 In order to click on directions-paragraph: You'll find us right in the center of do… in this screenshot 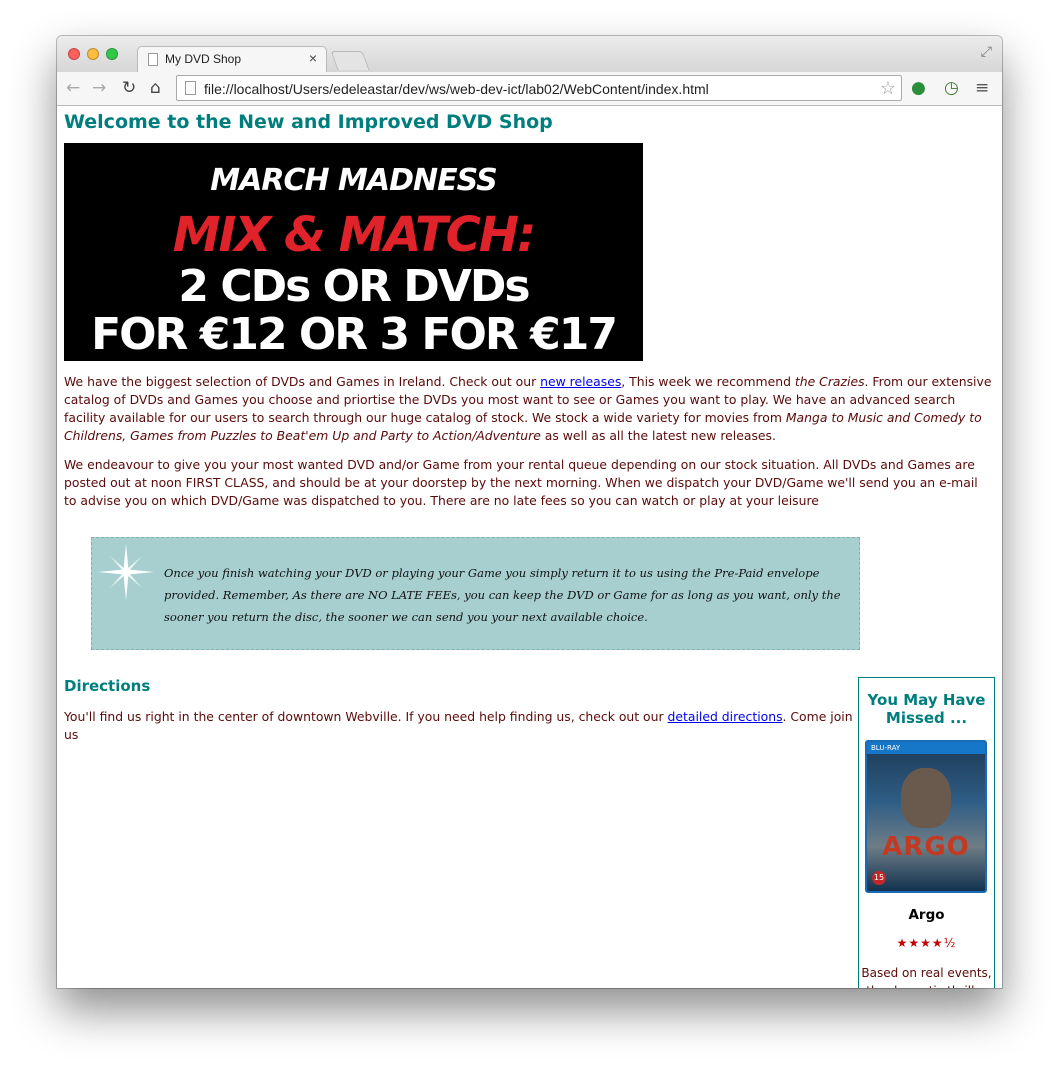, I will do `click(459, 726)`.